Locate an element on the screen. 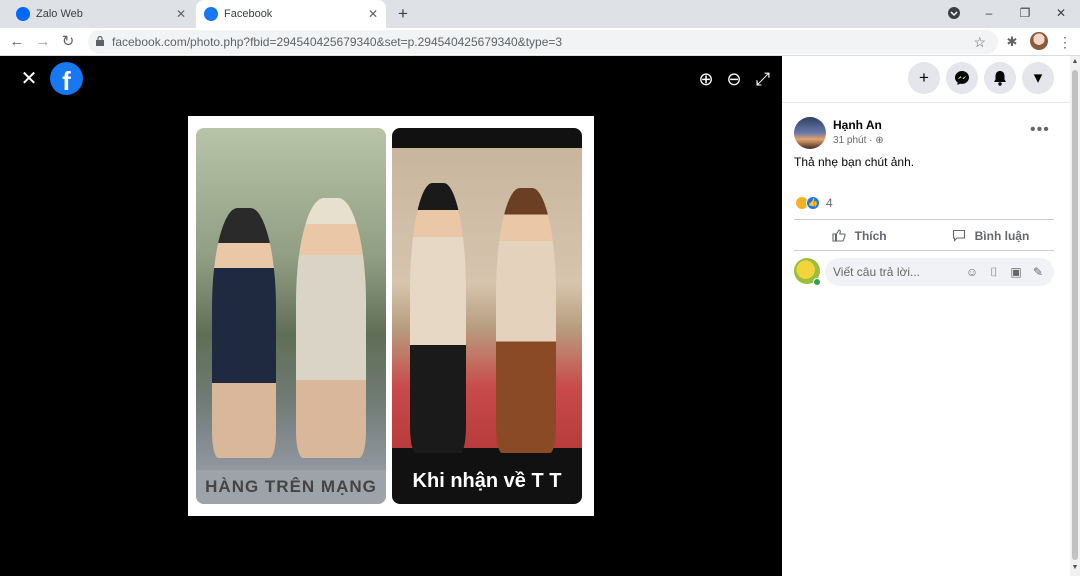 This screenshot has width=1080, height=576. fullscreen-icon: ⤢ is located at coordinates (763, 79).